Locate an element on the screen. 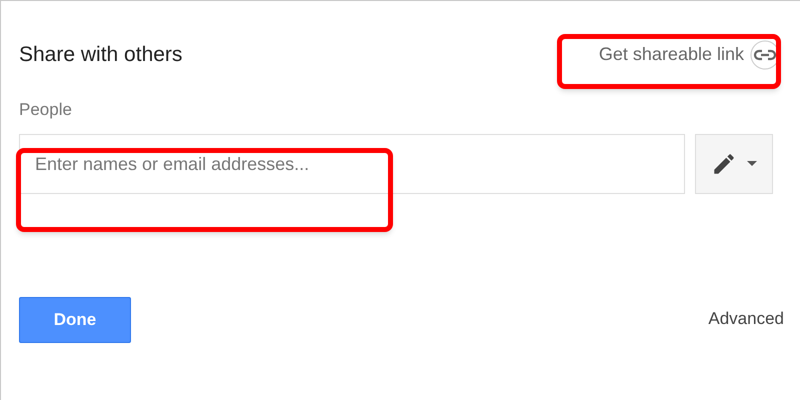  people-label: People is located at coordinates (46, 109).